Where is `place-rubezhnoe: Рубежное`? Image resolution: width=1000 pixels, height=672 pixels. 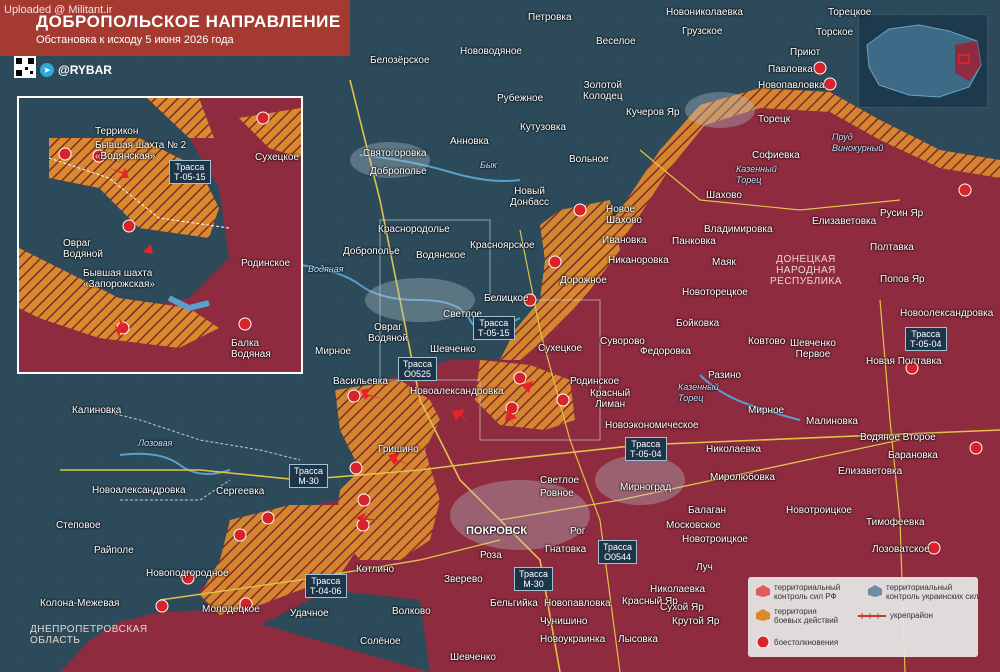
place-rubezhnoe: Рубежное is located at coordinates (520, 98).